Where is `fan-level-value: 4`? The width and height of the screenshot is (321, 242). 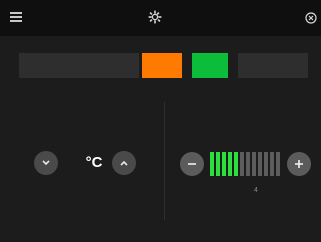 fan-level-value: 4 is located at coordinates (256, 190).